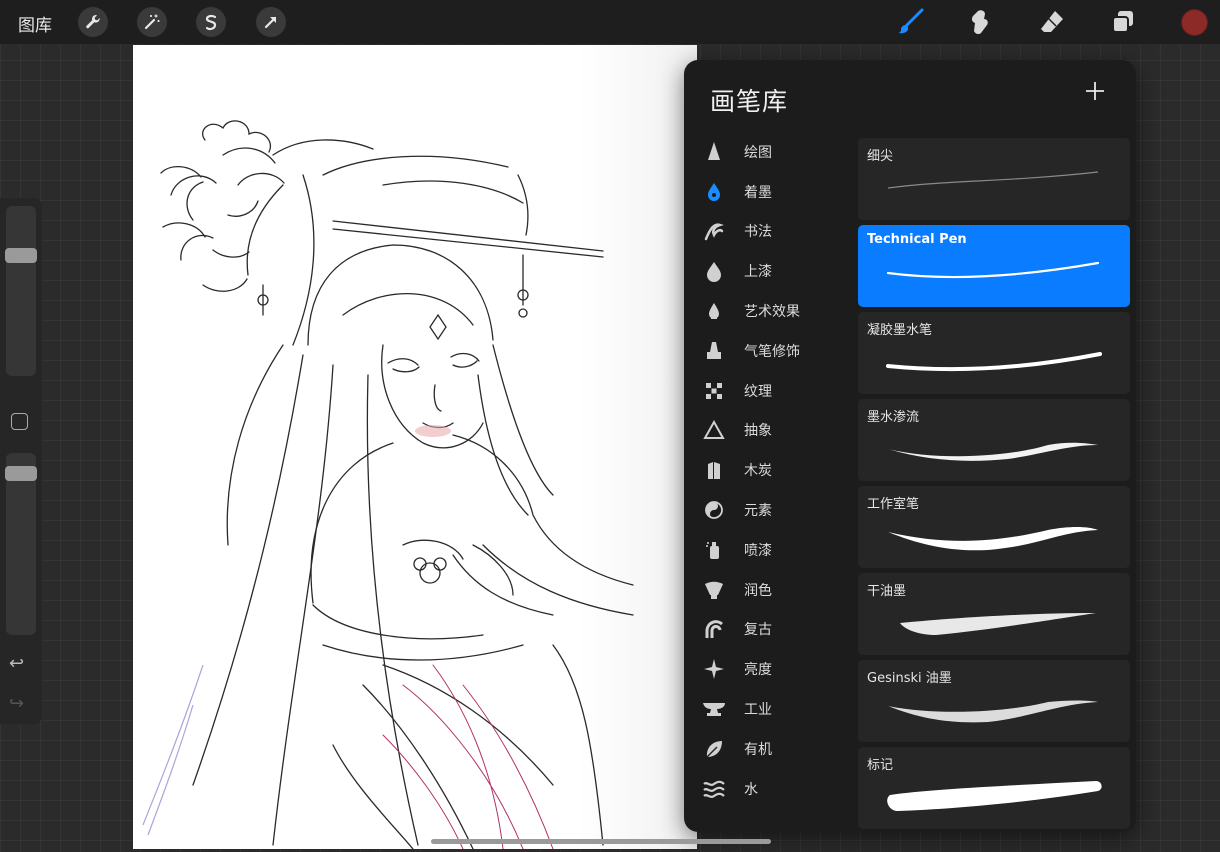 The width and height of the screenshot is (1220, 852). I want to click on set-label: 亮度, so click(758, 670).